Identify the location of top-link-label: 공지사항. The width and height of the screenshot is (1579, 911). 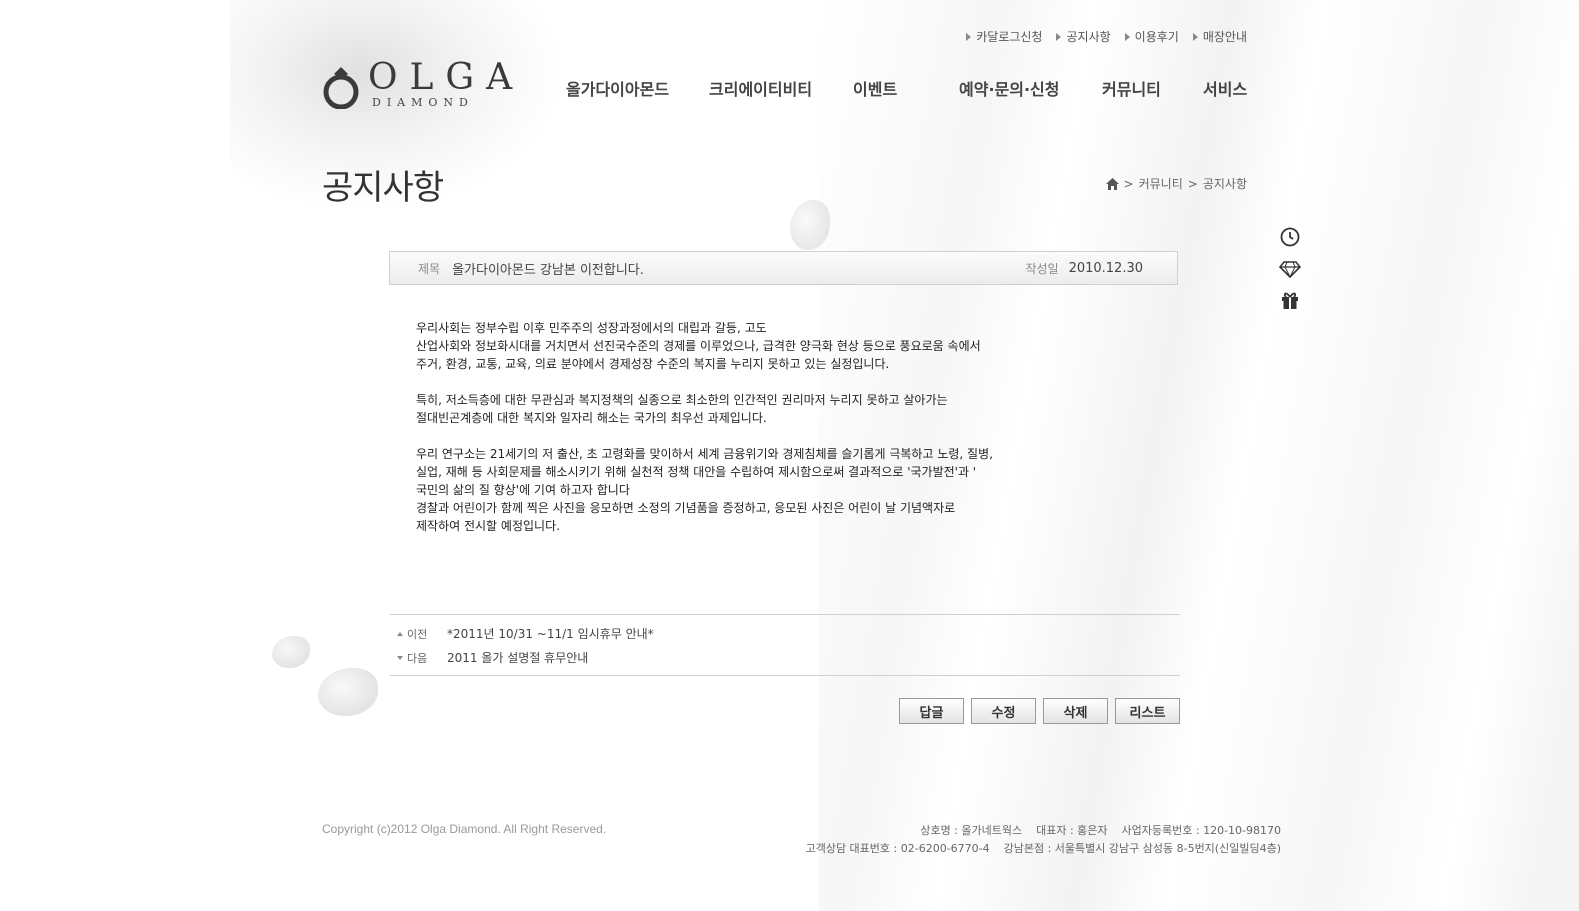
(1088, 37).